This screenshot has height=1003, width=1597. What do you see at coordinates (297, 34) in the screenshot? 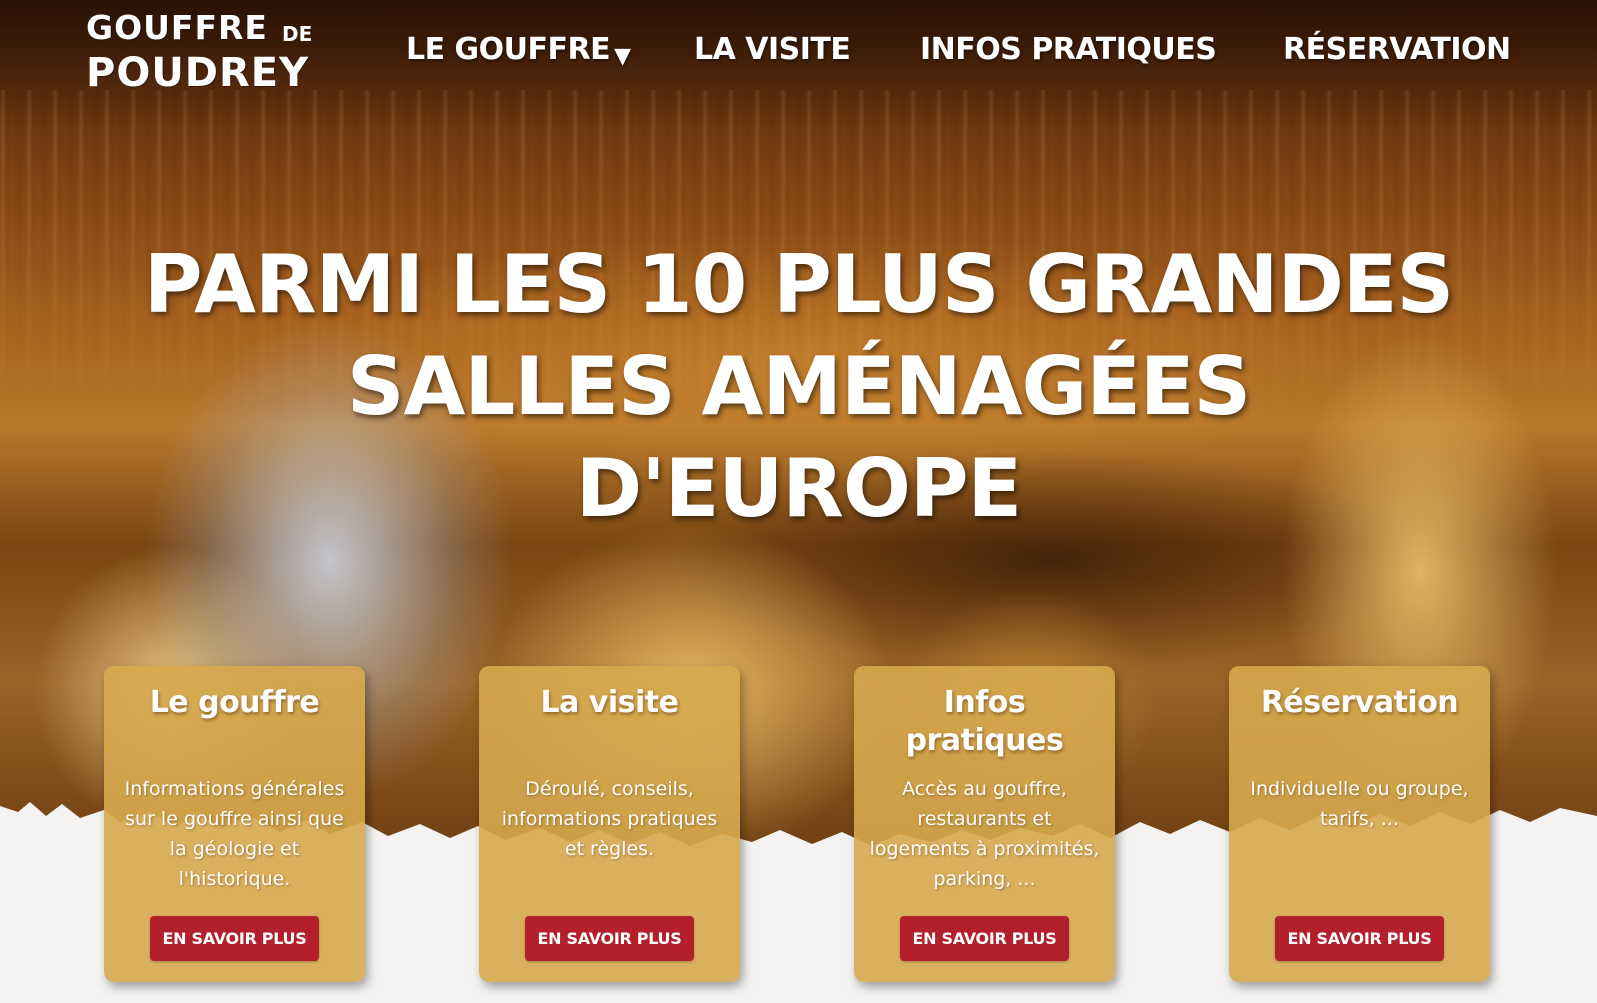
I see `logo-text-de: DE` at bounding box center [297, 34].